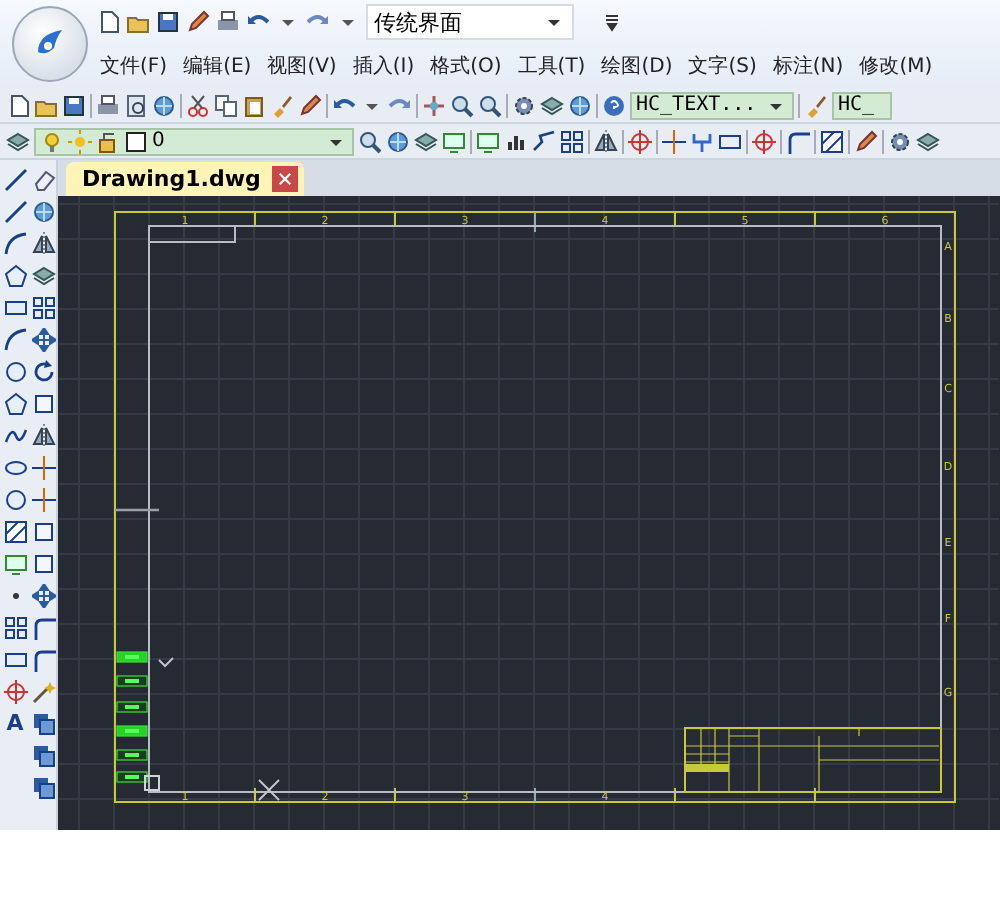 The width and height of the screenshot is (1000, 908). I want to click on menu-item: 绘图(D), so click(637, 66).